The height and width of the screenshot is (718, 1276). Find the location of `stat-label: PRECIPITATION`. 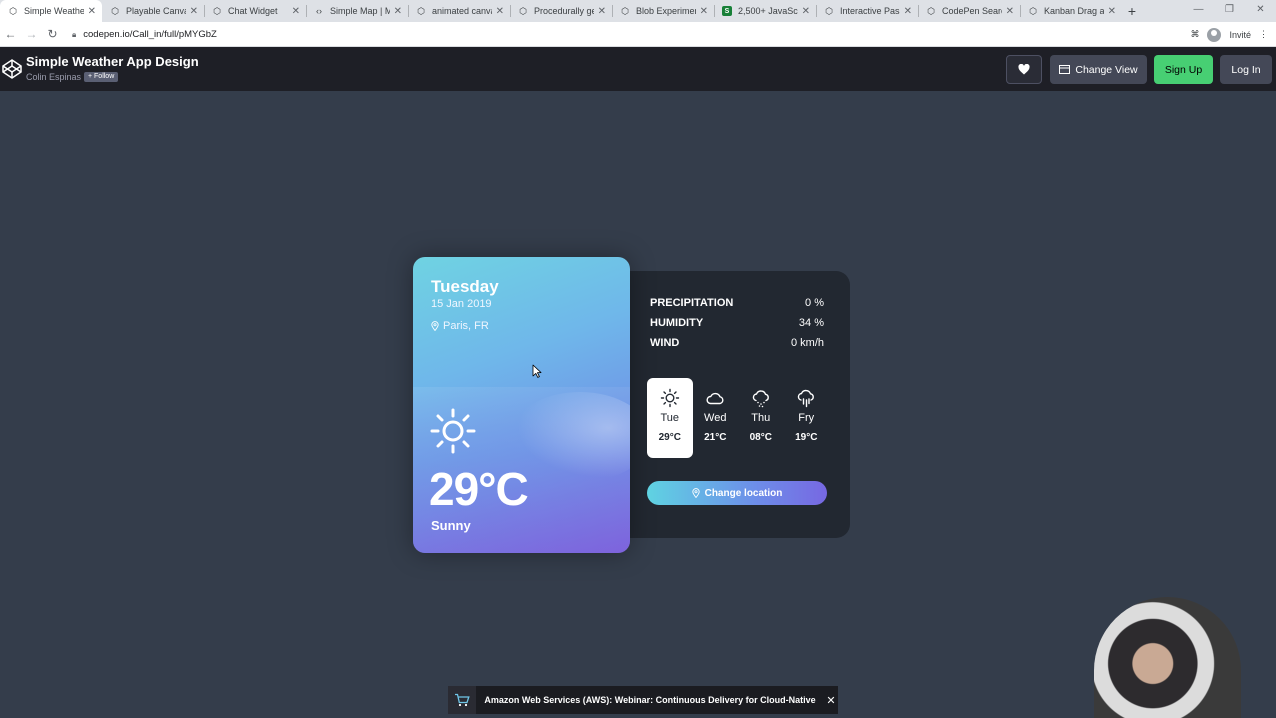

stat-label: PRECIPITATION is located at coordinates (692, 303).